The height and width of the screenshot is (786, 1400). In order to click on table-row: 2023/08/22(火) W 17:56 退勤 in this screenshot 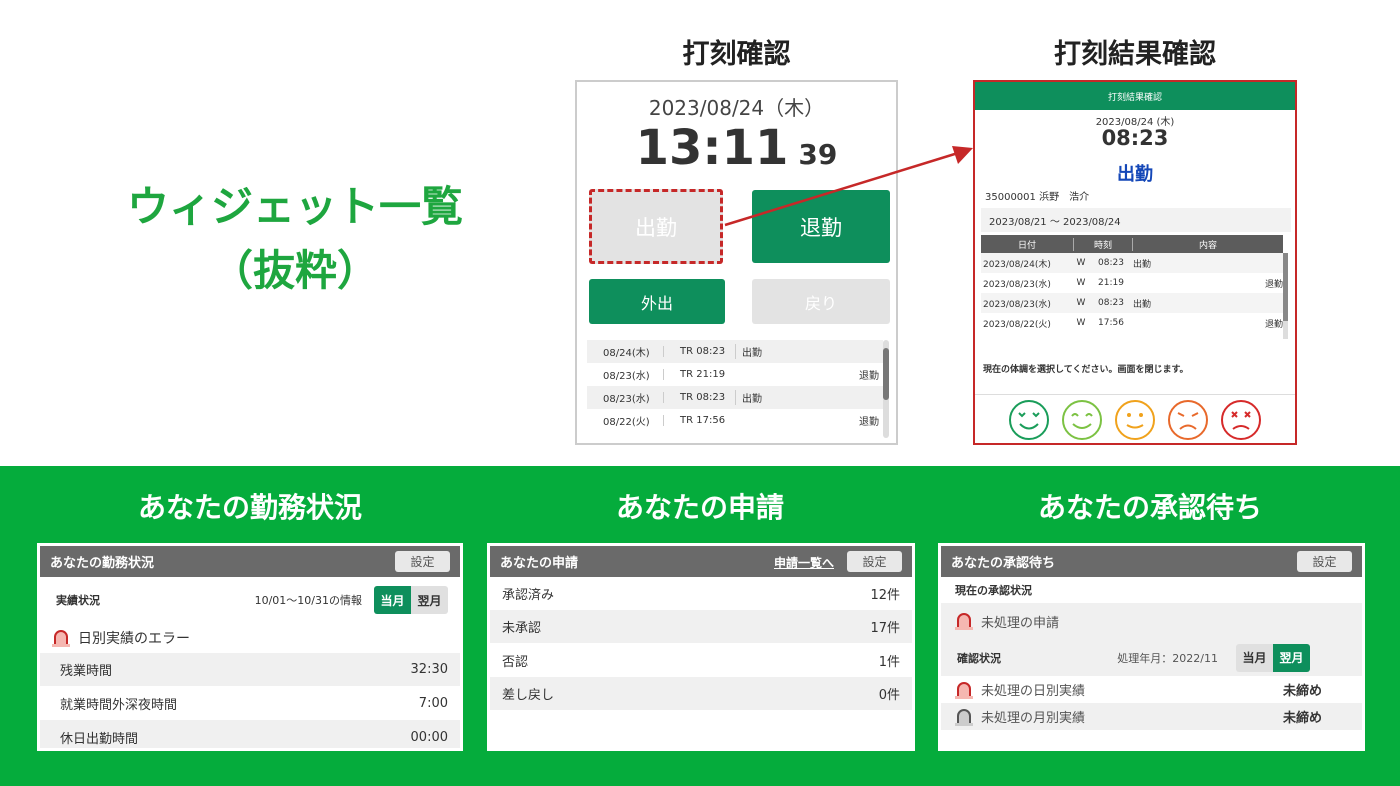, I will do `click(1133, 324)`.